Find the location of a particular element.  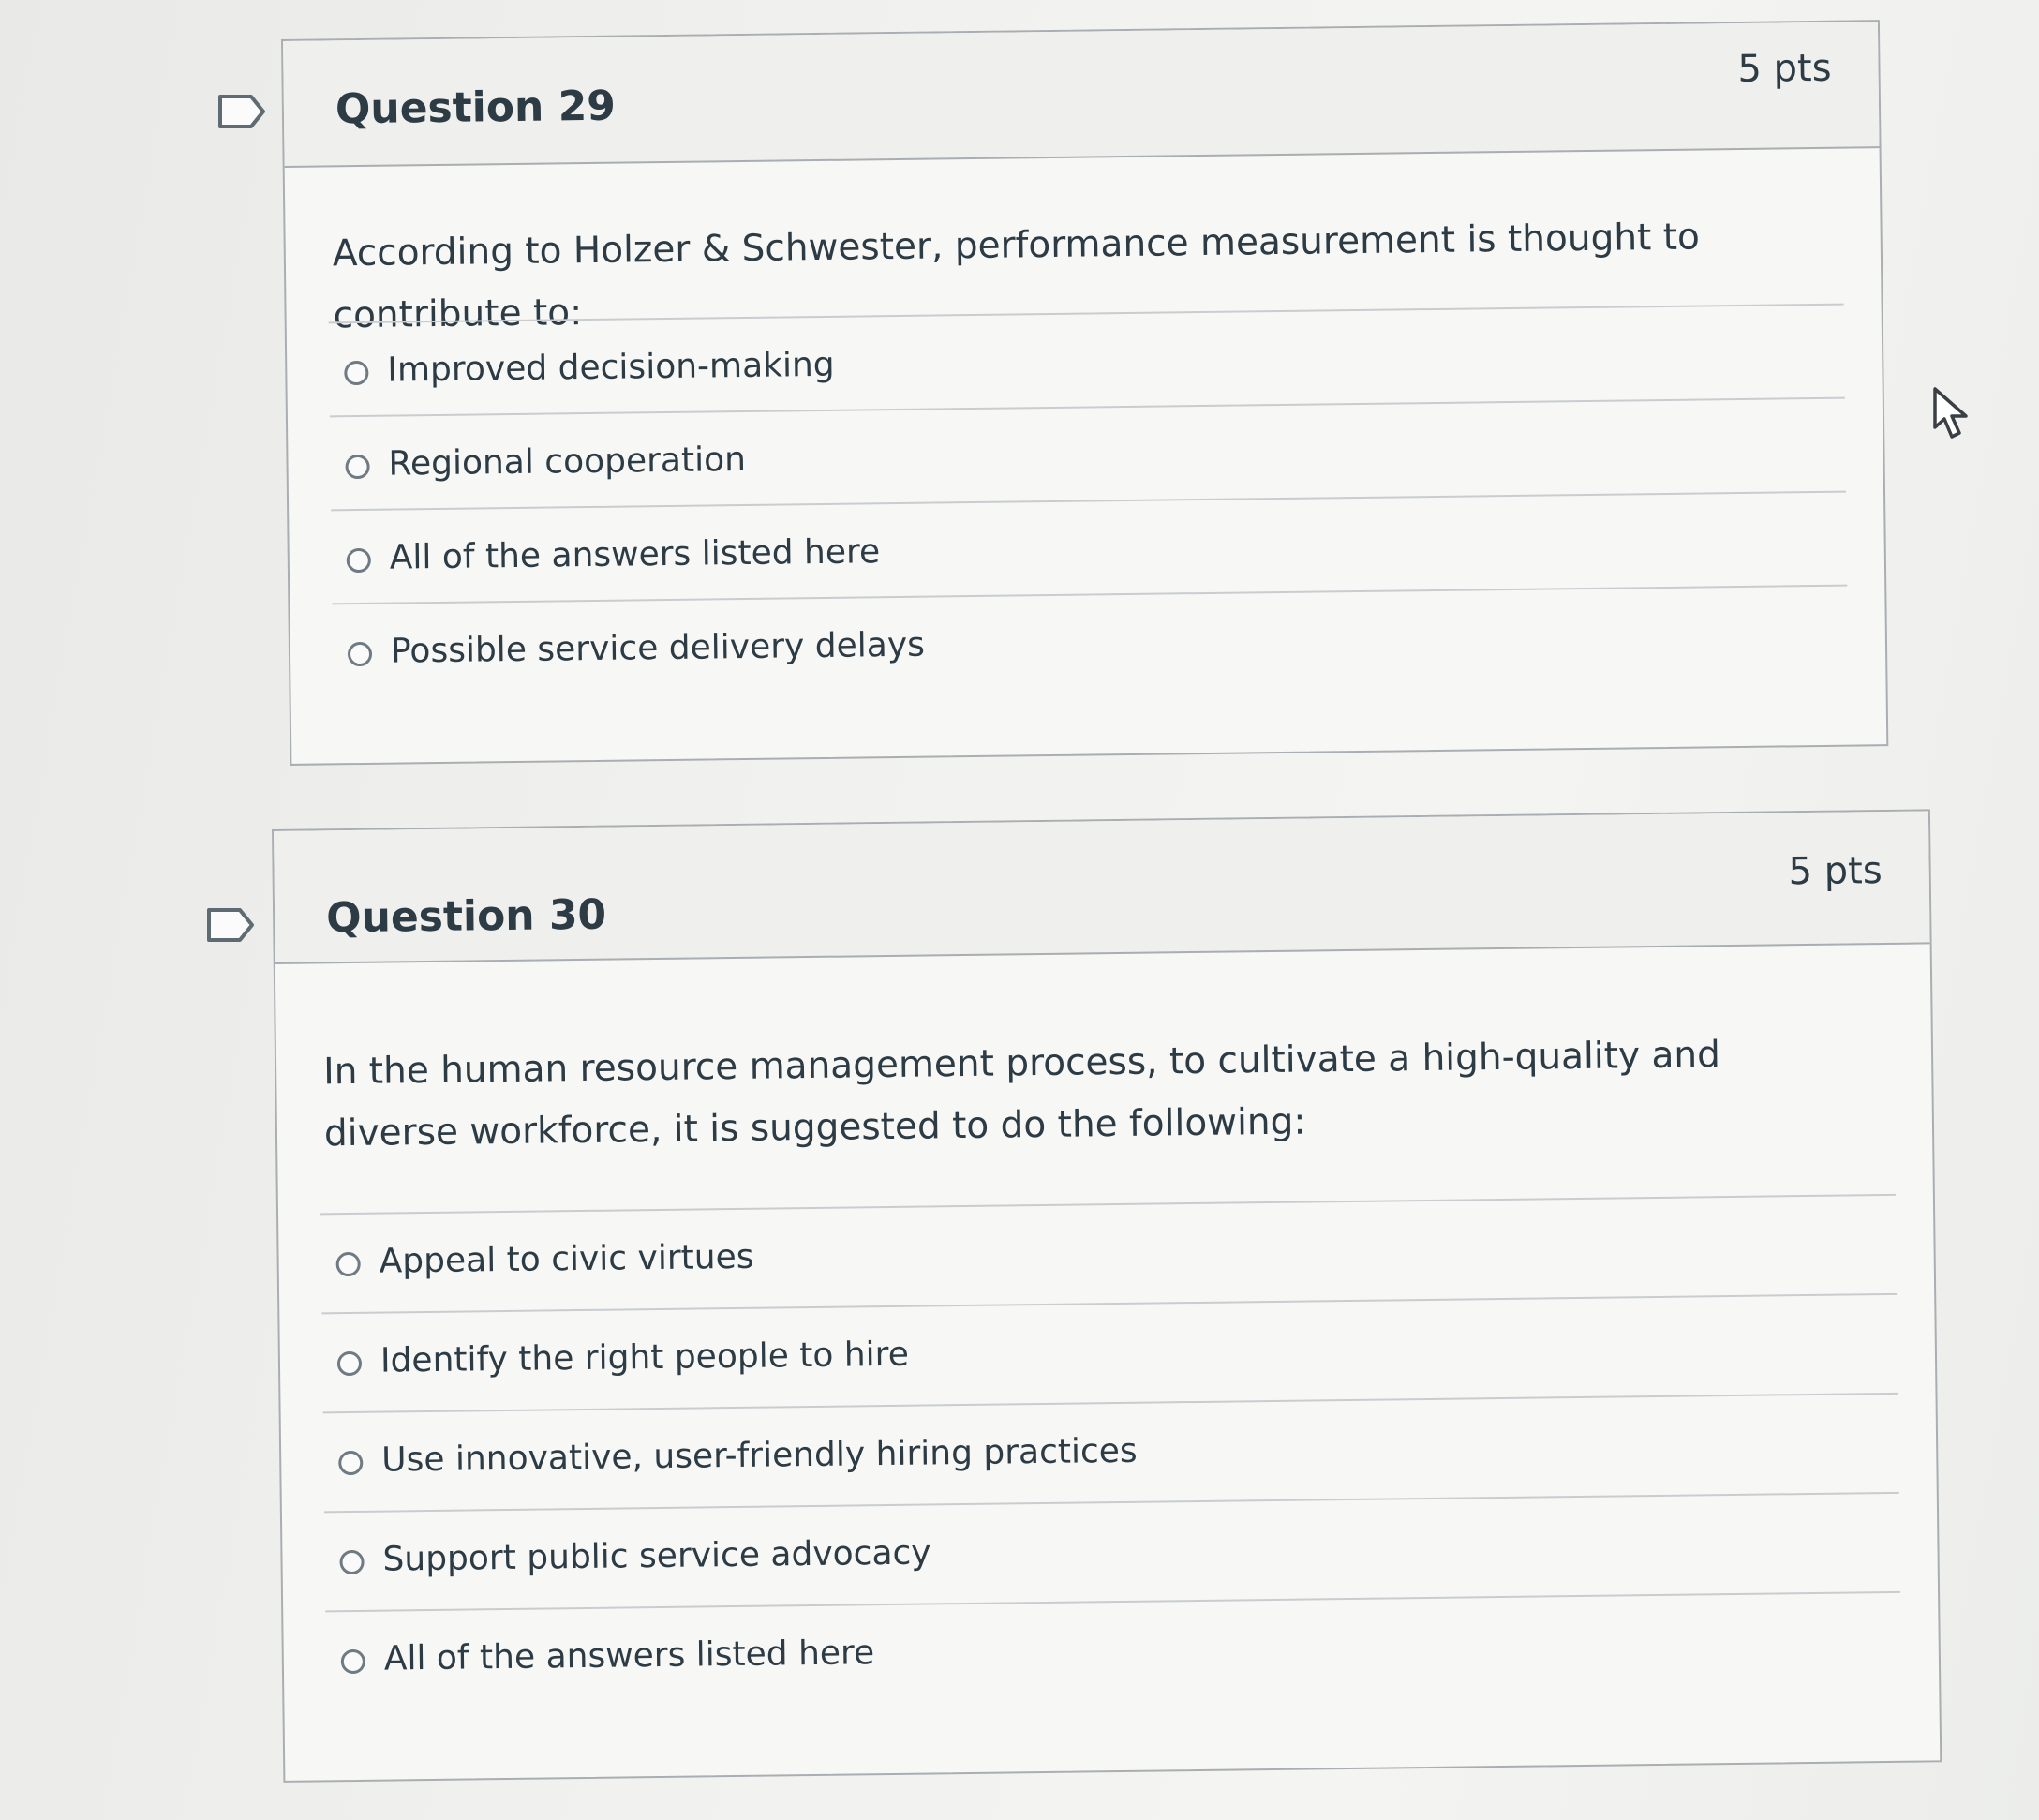

answer-option: Support public service advocacy is located at coordinates (1112, 1551).